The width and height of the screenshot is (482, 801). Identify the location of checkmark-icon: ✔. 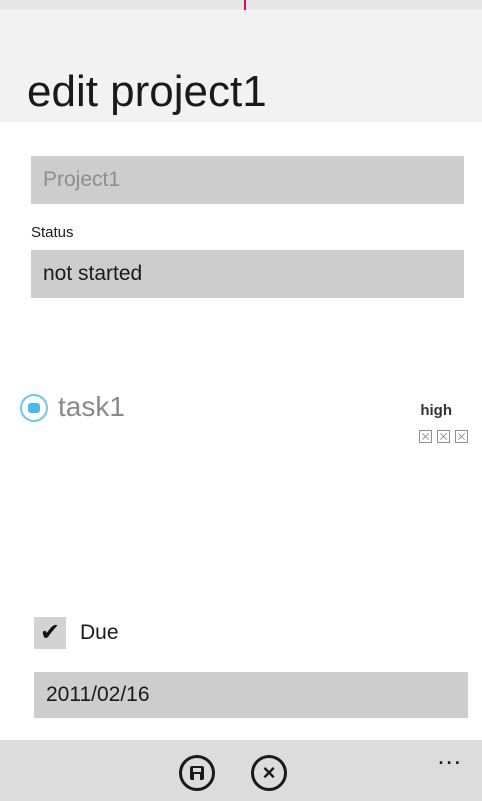
(50, 632).